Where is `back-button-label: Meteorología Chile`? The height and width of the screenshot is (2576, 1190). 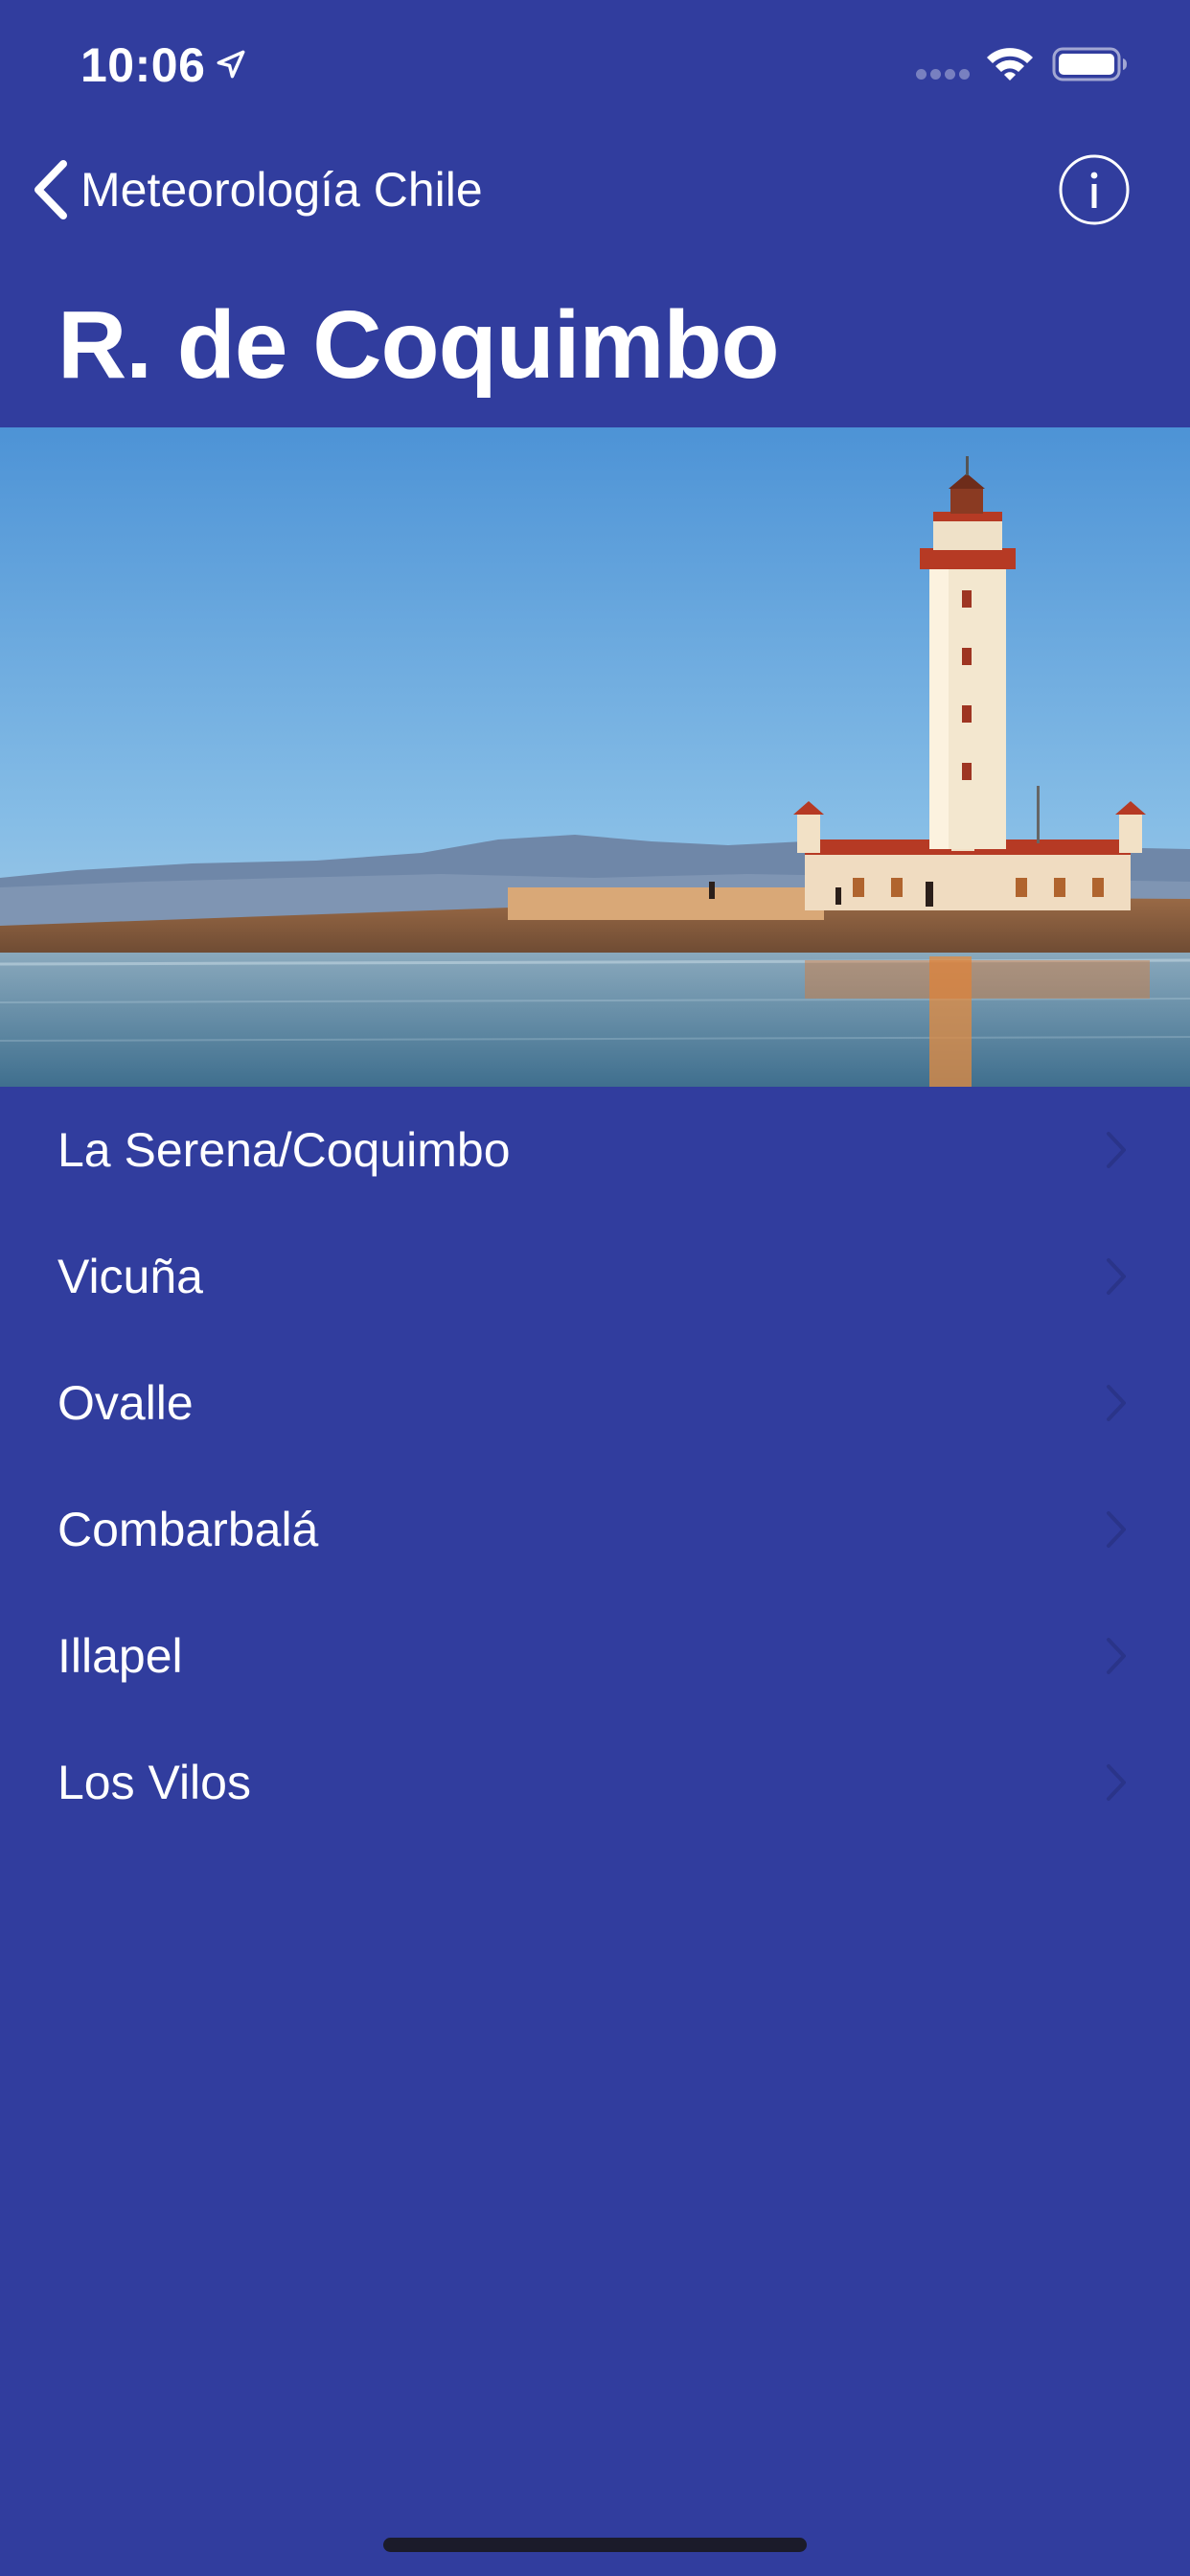
back-button-label: Meteorología Chile is located at coordinates (281, 190).